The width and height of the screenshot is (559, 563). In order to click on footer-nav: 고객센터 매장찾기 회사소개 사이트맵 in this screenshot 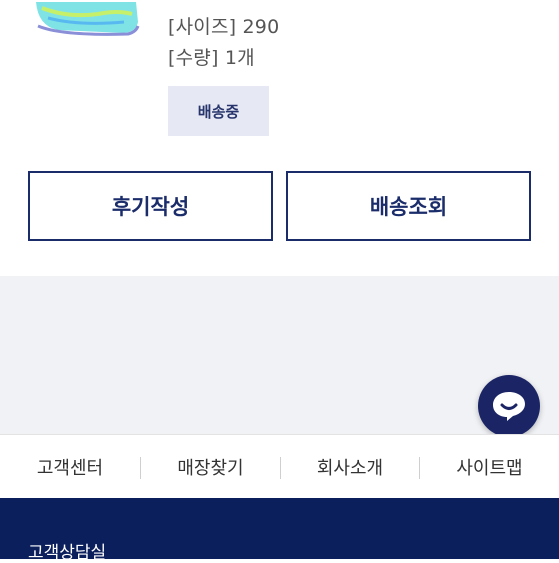, I will do `click(279, 466)`.